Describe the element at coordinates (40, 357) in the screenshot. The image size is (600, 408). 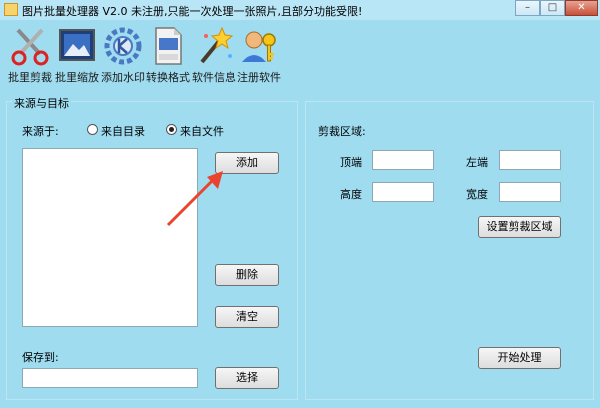
I see `save-to-label: 保存到:` at that location.